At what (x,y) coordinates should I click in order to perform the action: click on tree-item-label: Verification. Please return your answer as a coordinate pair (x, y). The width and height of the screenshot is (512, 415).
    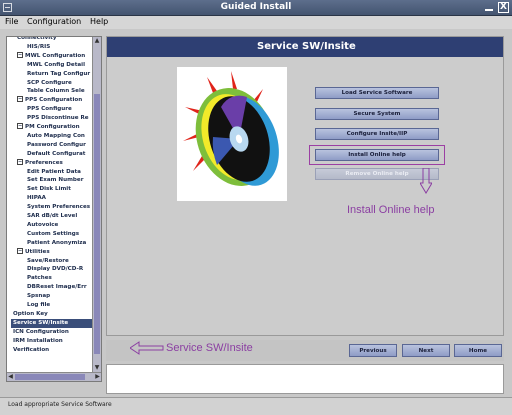
    Looking at the image, I should click on (31, 349).